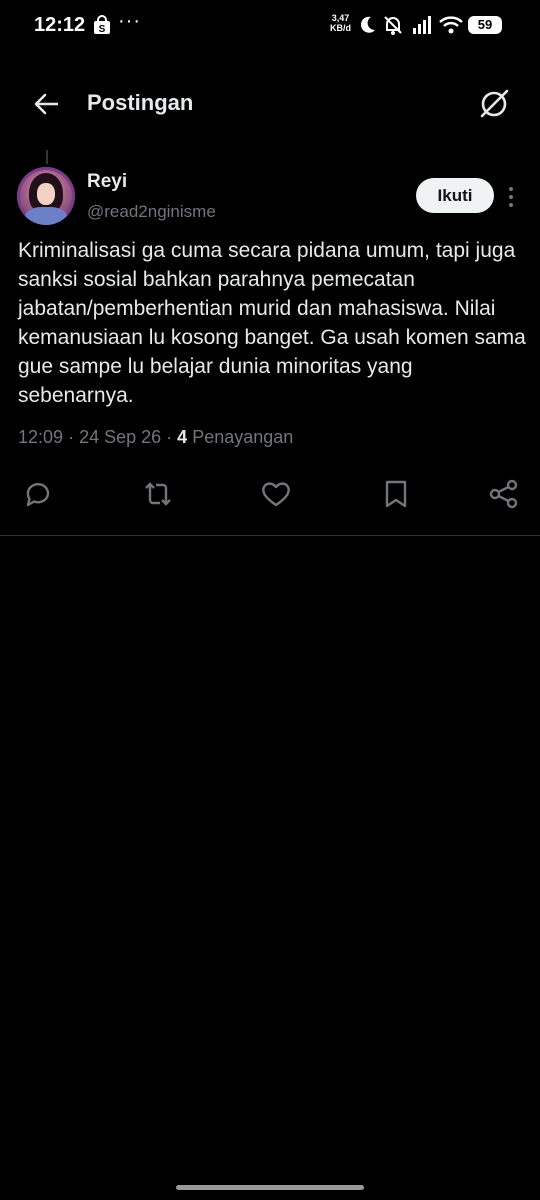 This screenshot has width=540, height=1200. Describe the element at coordinates (182, 437) in the screenshot. I see `views-count: 4` at that location.